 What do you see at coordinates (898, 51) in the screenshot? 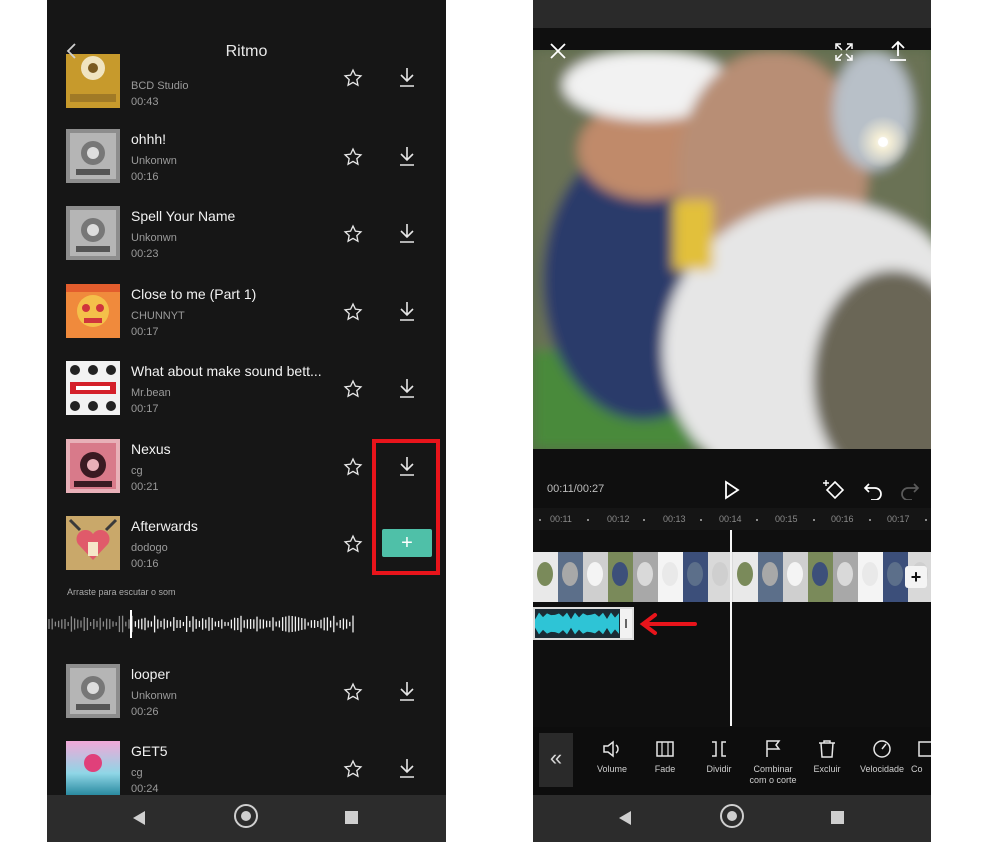
I see `export-icon` at bounding box center [898, 51].